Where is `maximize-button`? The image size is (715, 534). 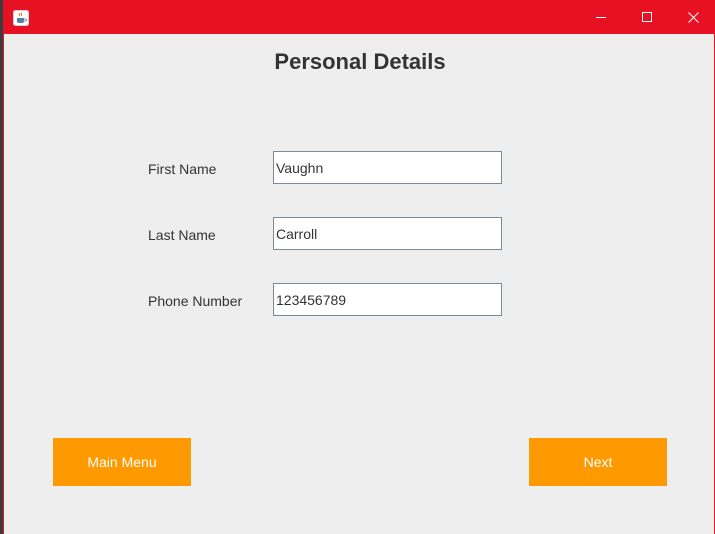
maximize-button is located at coordinates (647, 17).